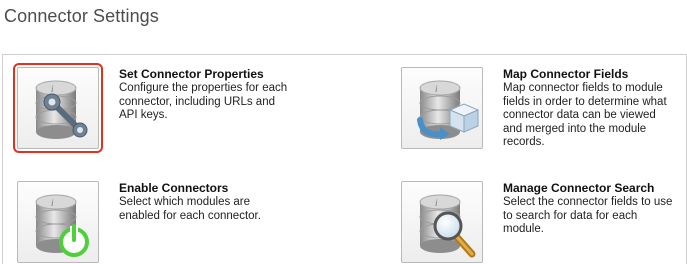 The width and height of the screenshot is (687, 264). I want to click on map-connector-fields-button: i, so click(442, 108).